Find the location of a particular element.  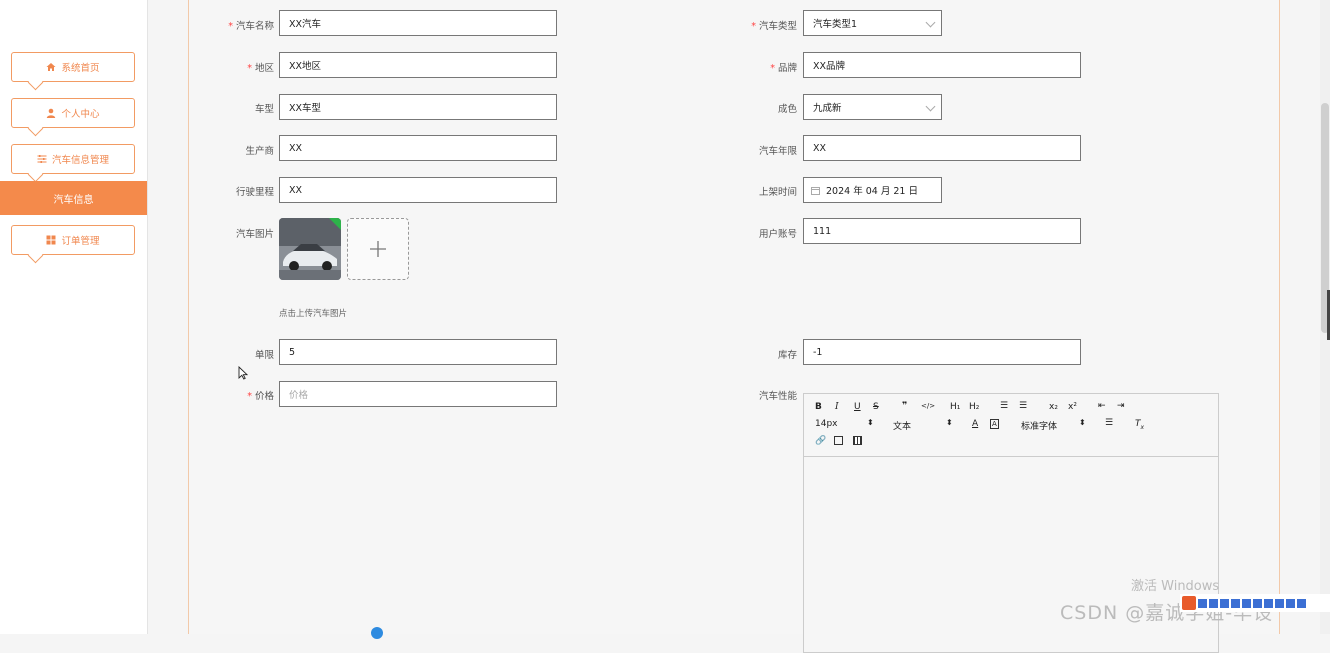

sidebar-item-label: 汽车信息管理 is located at coordinates (80, 160).